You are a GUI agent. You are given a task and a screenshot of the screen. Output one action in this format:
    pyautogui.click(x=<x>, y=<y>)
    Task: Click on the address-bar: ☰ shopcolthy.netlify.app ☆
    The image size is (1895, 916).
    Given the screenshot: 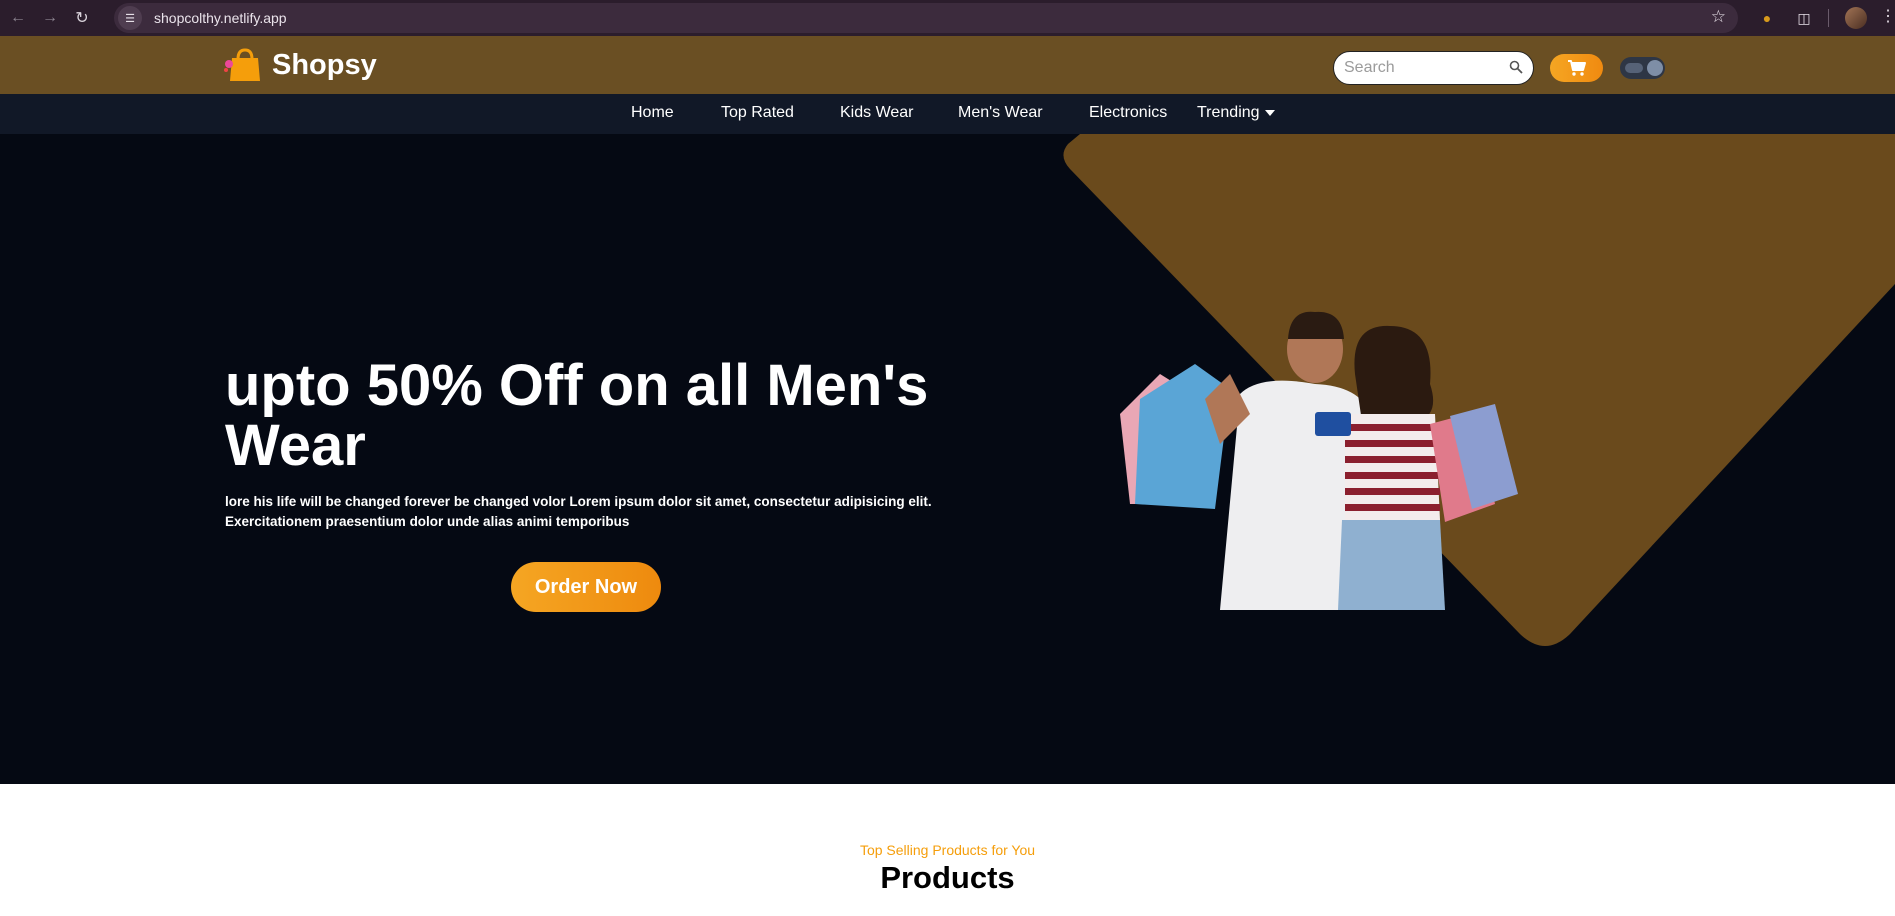 What is the action you would take?
    pyautogui.click(x=926, y=18)
    